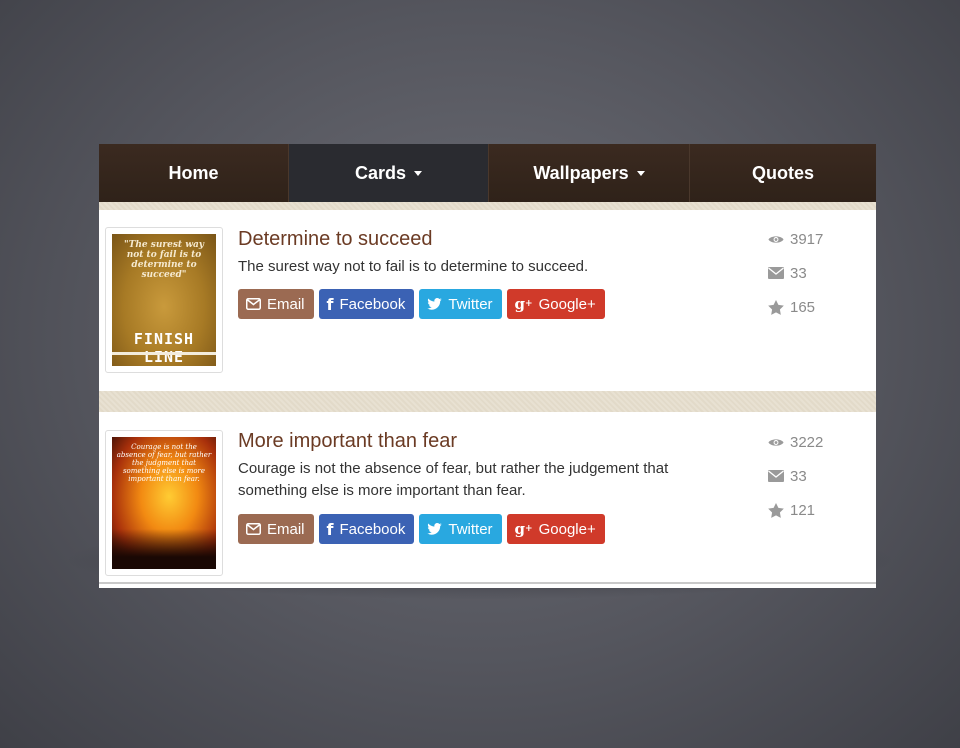 Image resolution: width=960 pixels, height=748 pixels. I want to click on thumbnail-caption: FINISH LINE, so click(164, 348).